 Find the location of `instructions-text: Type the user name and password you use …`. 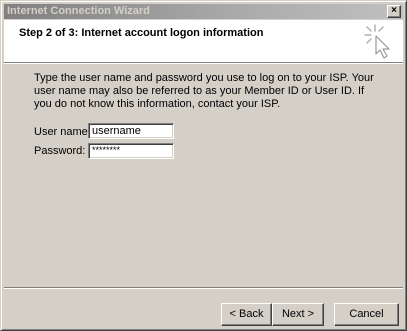

instructions-text: Type the user name and password you use … is located at coordinates (204, 91).